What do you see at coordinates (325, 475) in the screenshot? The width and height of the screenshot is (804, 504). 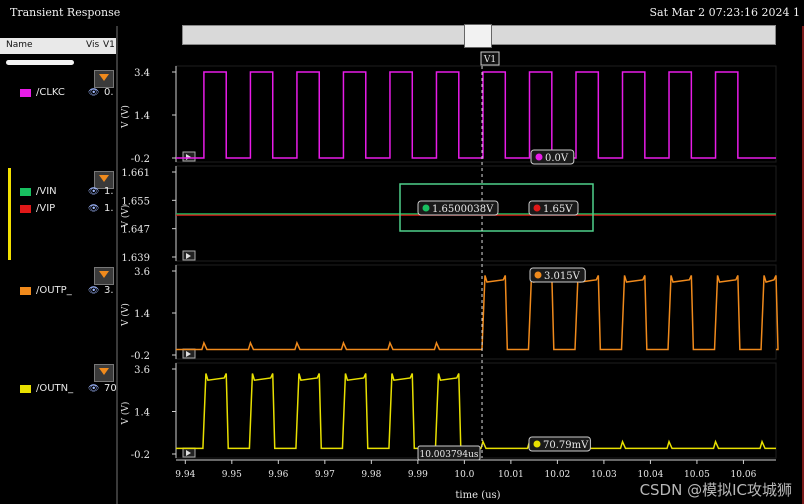 I see `x-tick-label: 9.97` at bounding box center [325, 475].